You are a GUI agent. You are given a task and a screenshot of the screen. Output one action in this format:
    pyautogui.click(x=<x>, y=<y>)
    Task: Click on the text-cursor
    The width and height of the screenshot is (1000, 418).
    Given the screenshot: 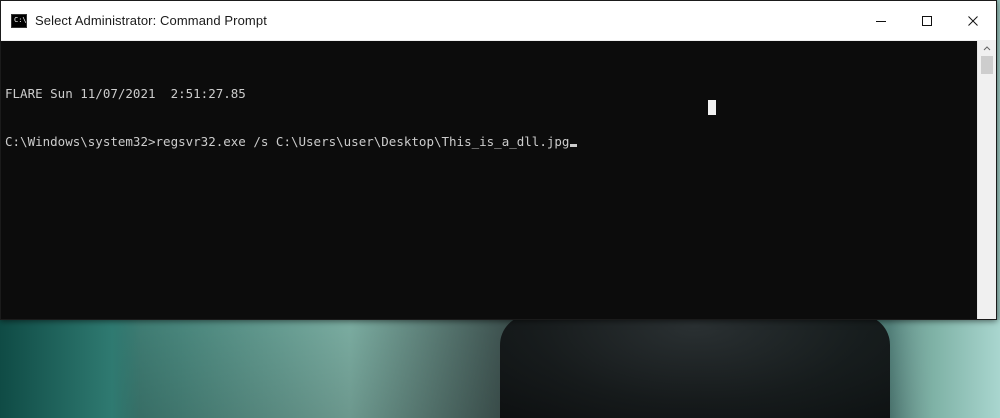 What is the action you would take?
    pyautogui.click(x=574, y=145)
    